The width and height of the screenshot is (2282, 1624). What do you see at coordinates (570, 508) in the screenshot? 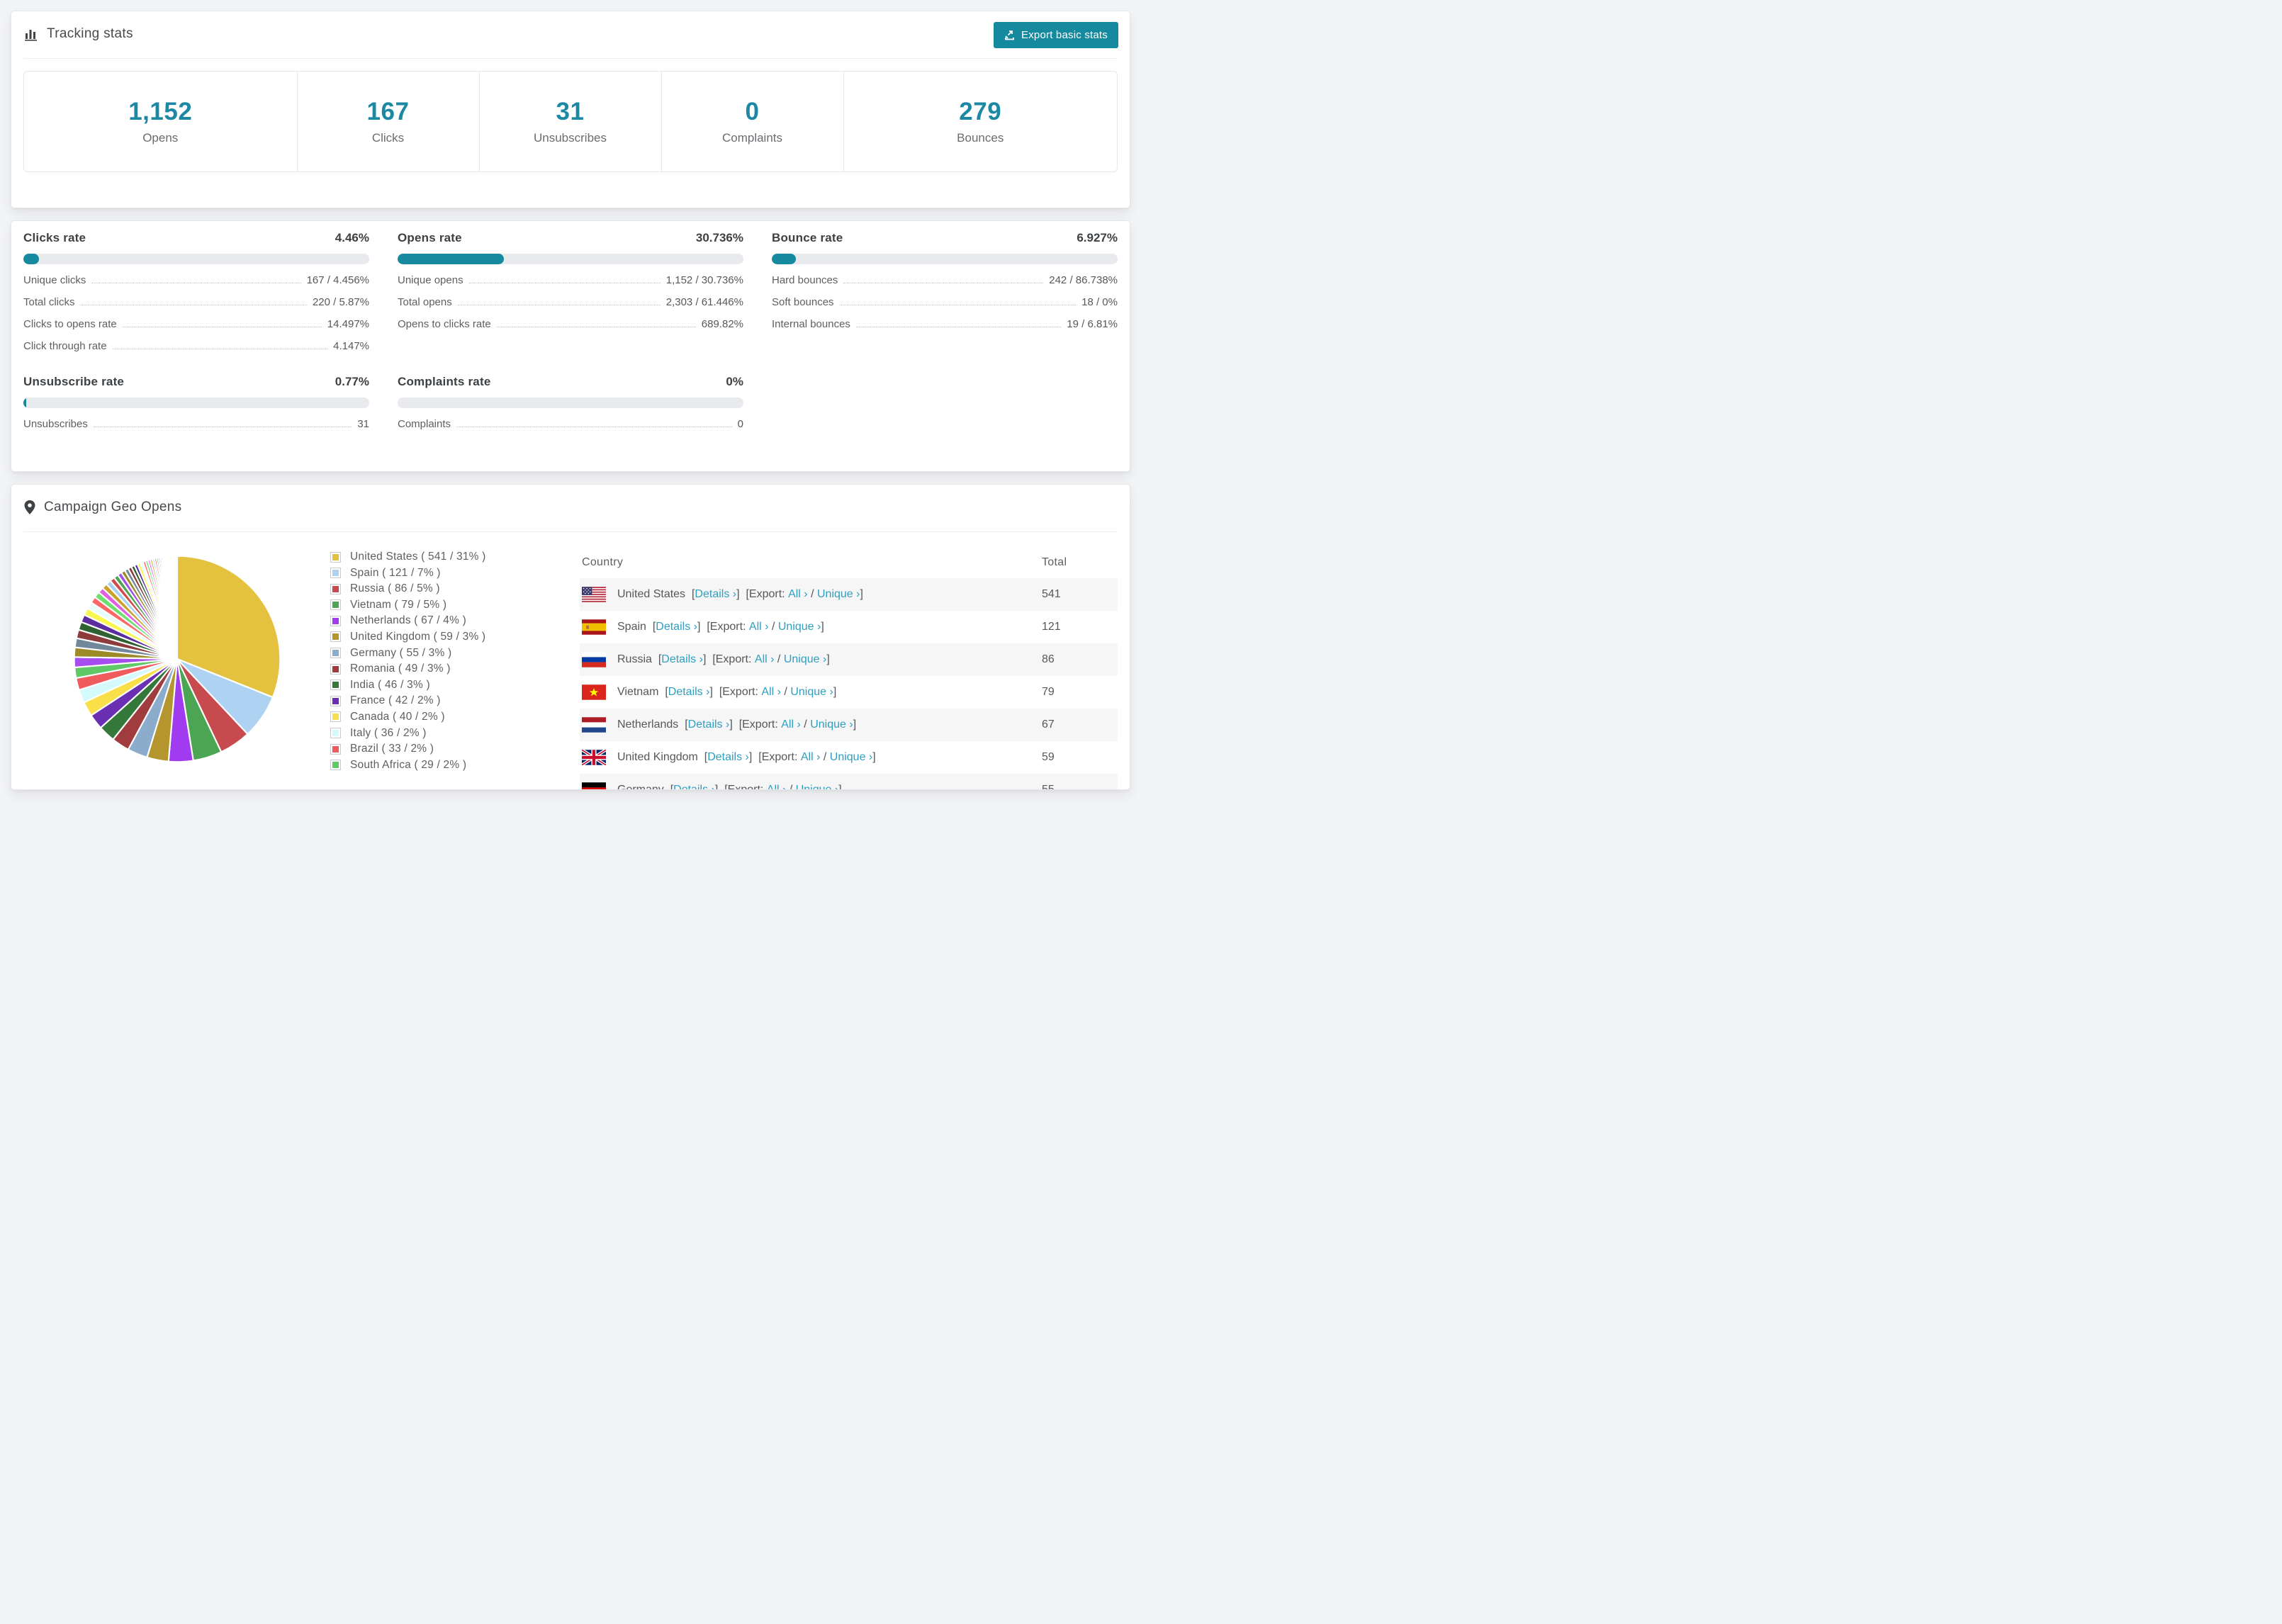
I see `geo-opens-header: Campaign Geo Opens` at bounding box center [570, 508].